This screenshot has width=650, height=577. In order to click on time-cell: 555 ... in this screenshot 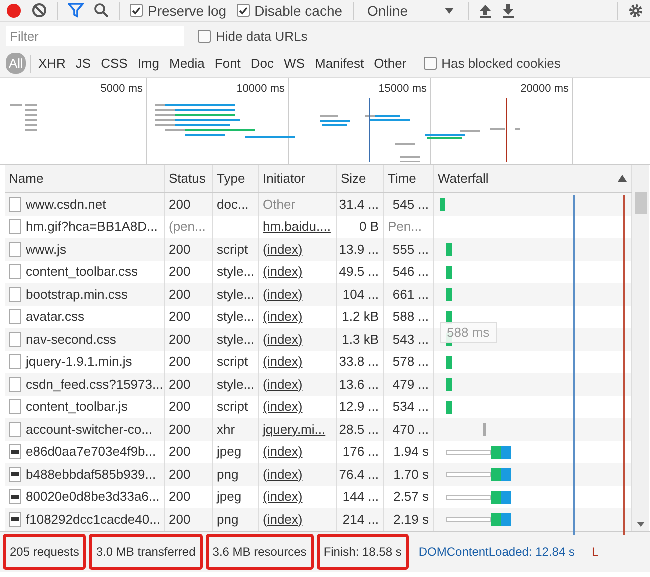, I will do `click(410, 249)`.